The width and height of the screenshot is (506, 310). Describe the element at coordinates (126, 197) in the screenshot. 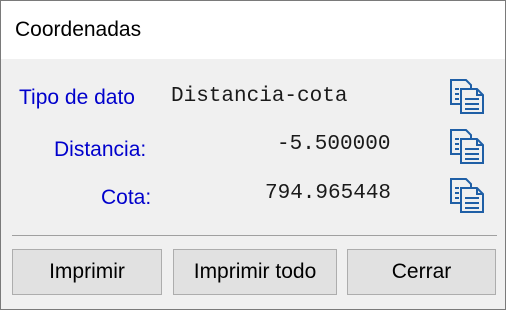

I see `elevation-label: Cota:` at that location.